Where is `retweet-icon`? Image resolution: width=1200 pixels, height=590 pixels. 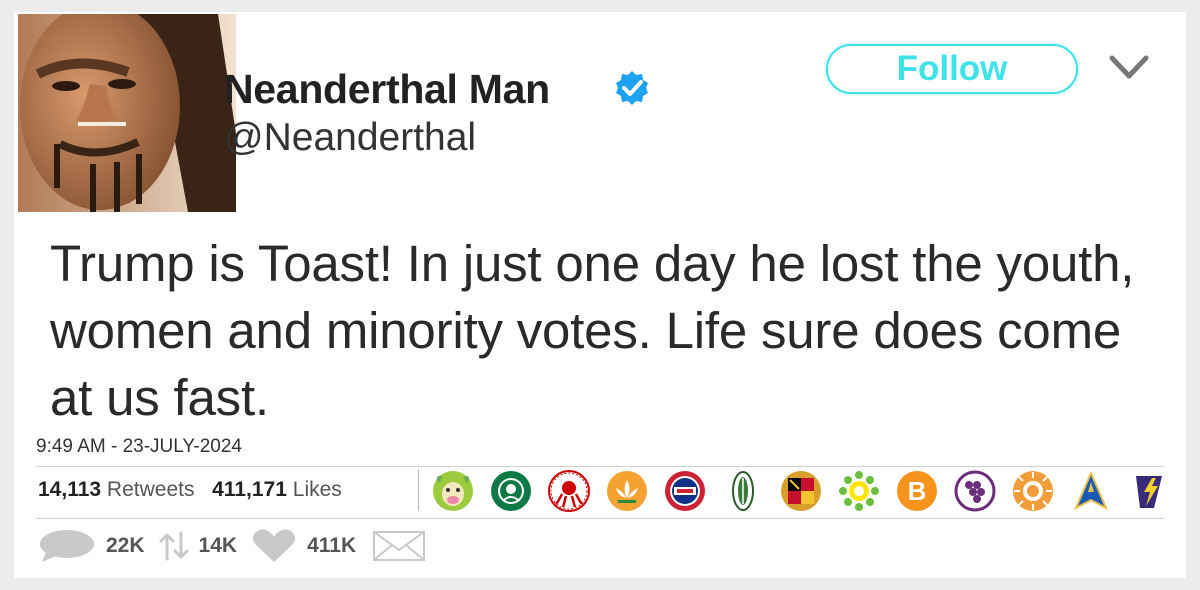 retweet-icon is located at coordinates (174, 546).